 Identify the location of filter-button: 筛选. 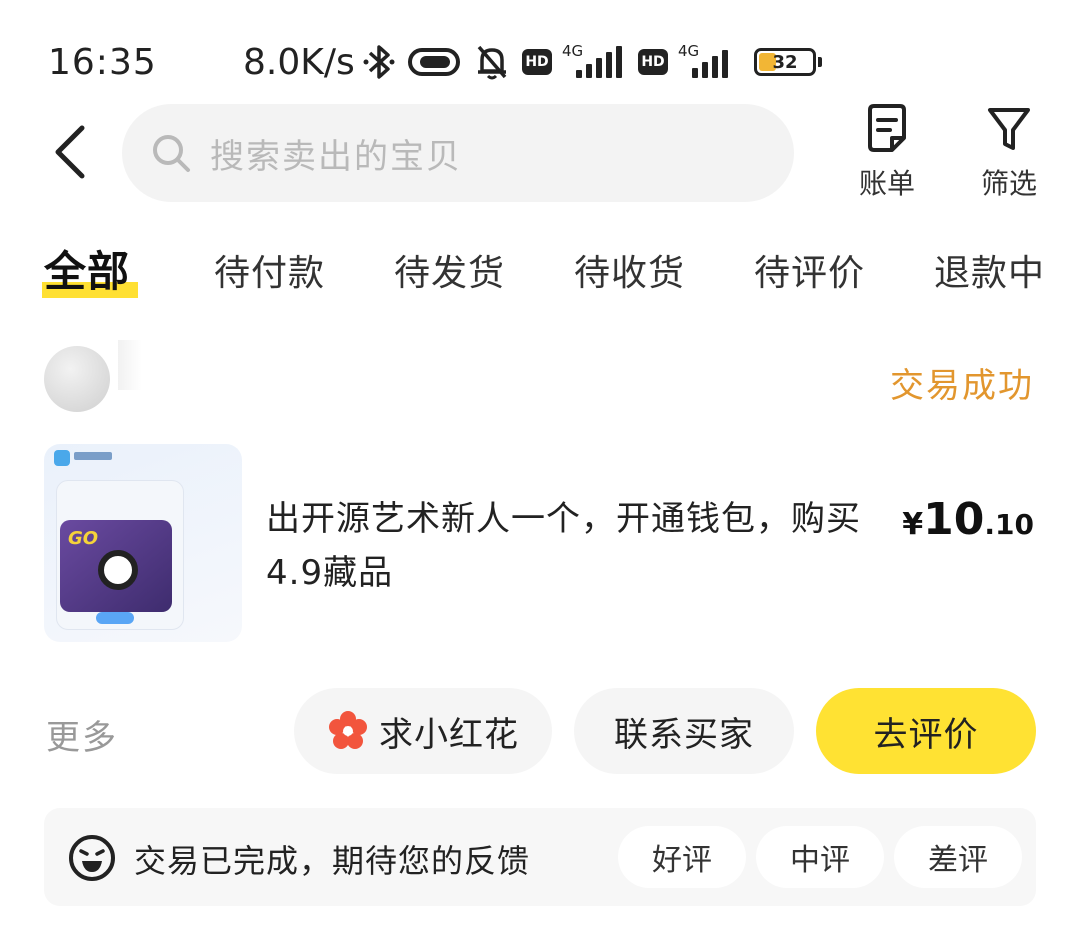
(1009, 153).